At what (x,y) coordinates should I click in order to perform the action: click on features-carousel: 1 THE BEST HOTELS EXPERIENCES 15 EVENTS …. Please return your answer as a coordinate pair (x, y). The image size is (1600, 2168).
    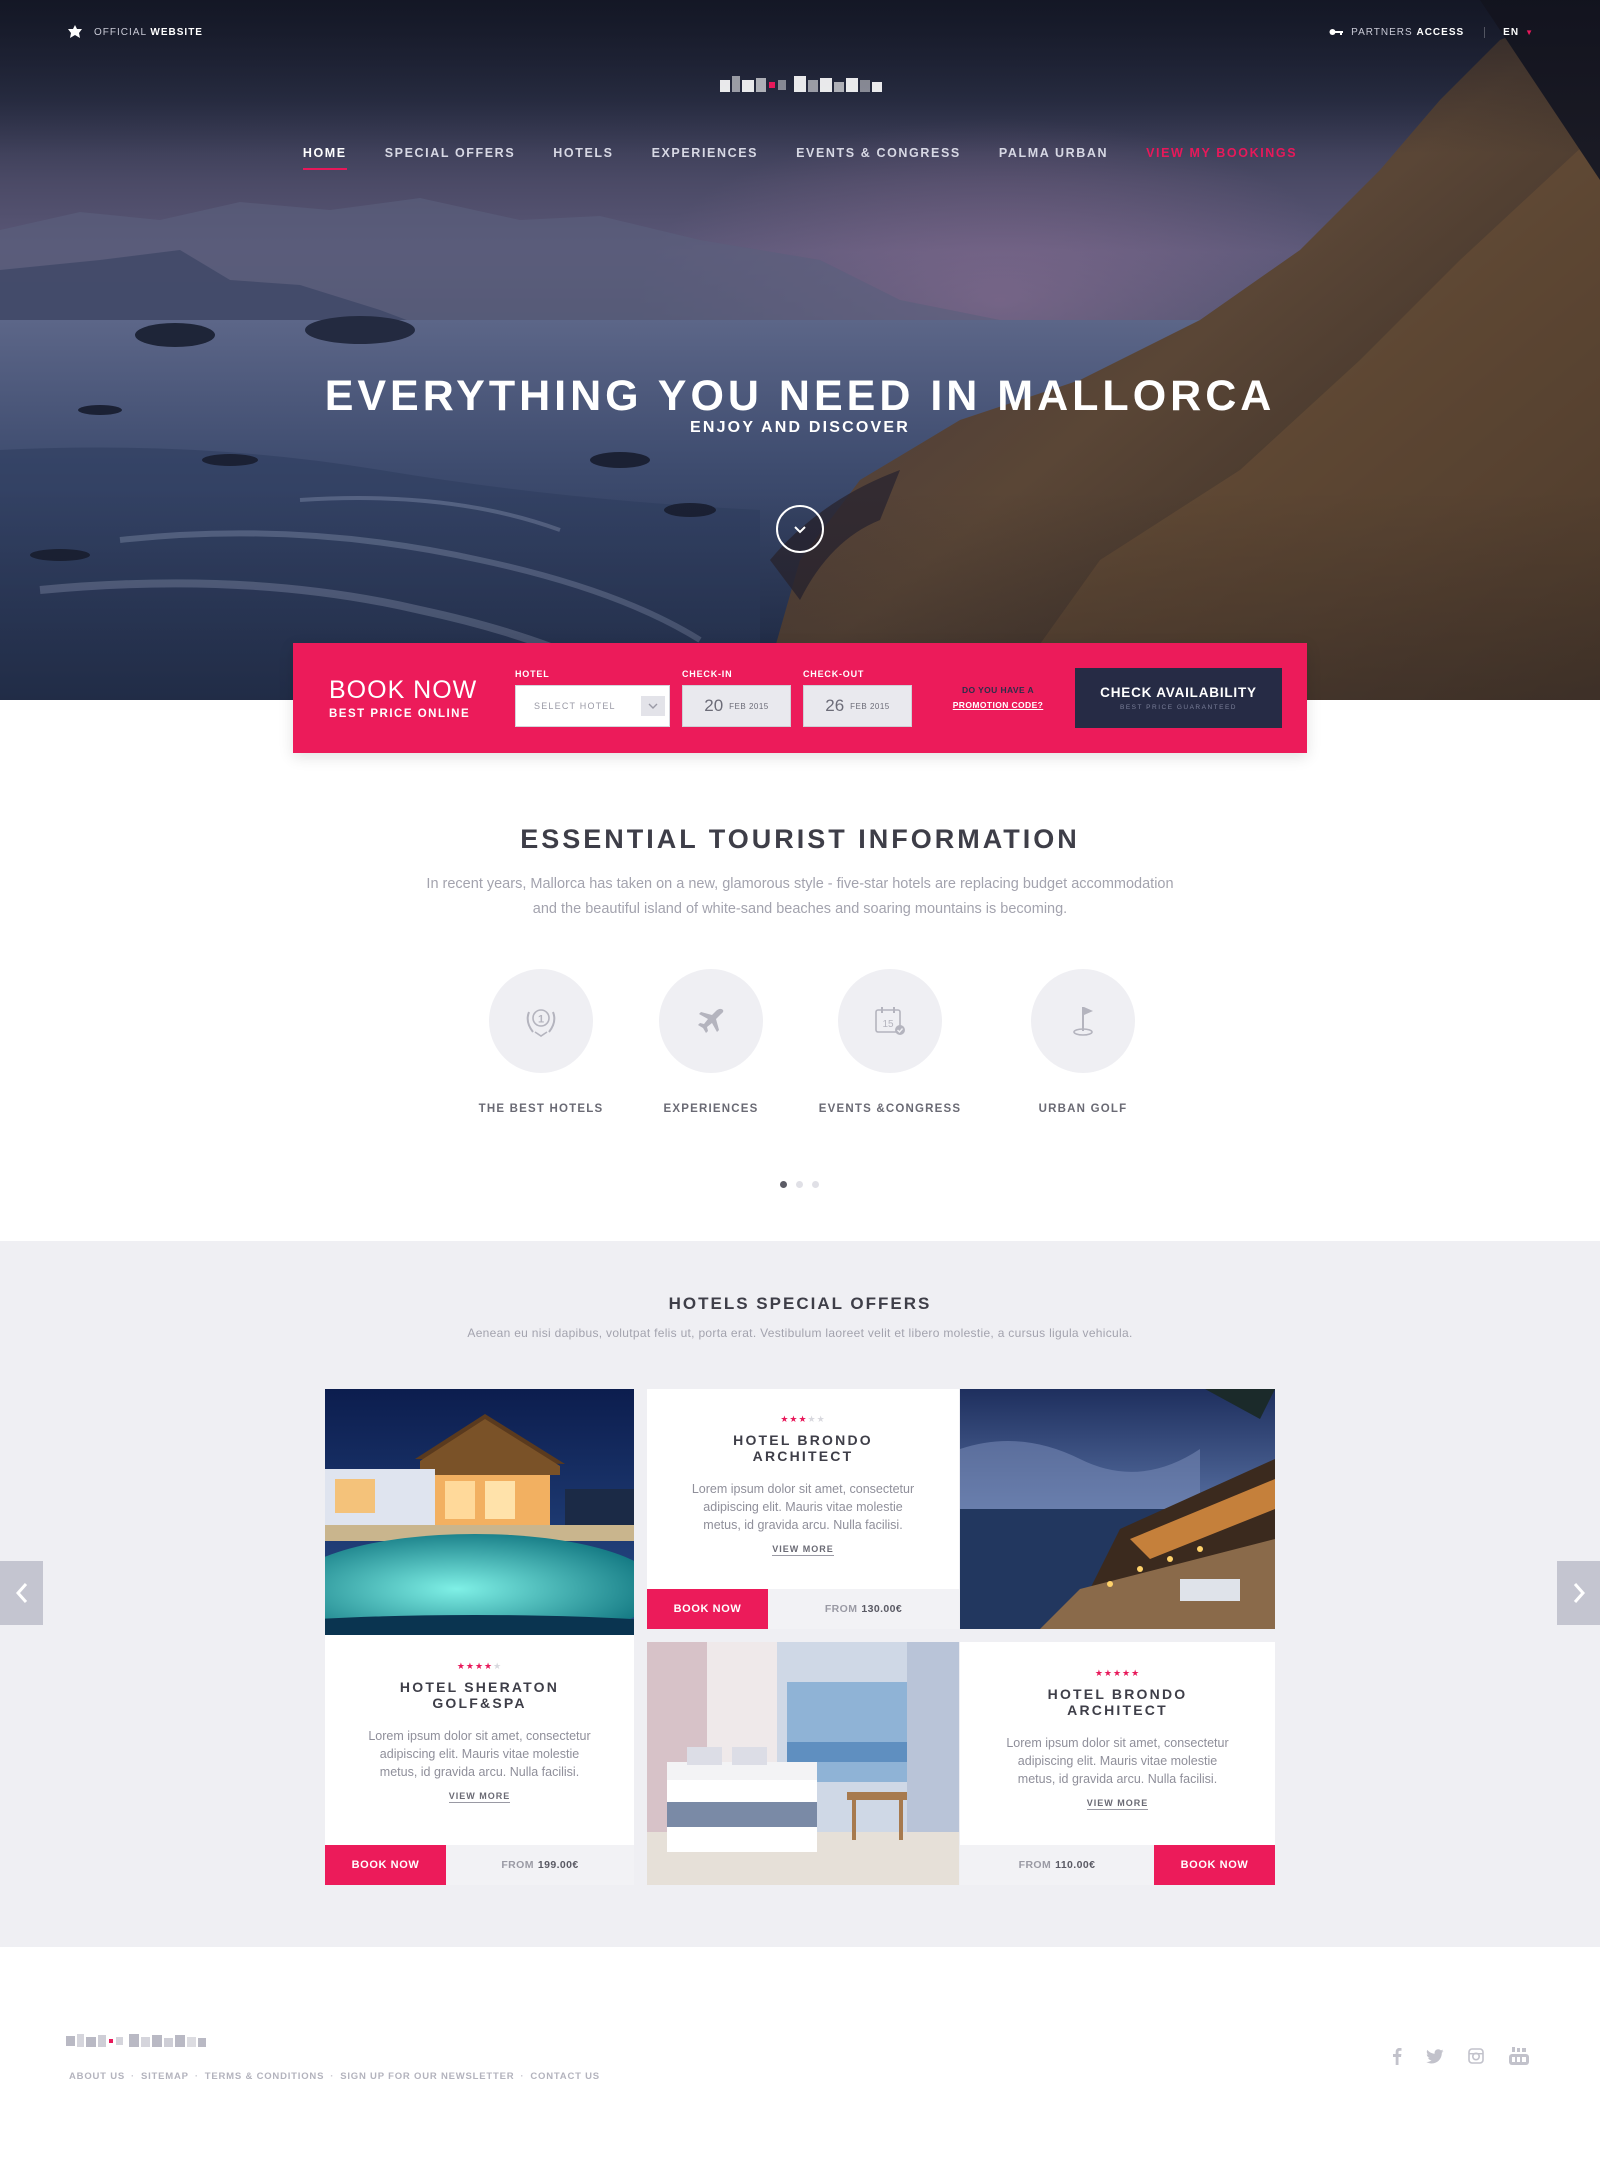
    Looking at the image, I should click on (800, 1049).